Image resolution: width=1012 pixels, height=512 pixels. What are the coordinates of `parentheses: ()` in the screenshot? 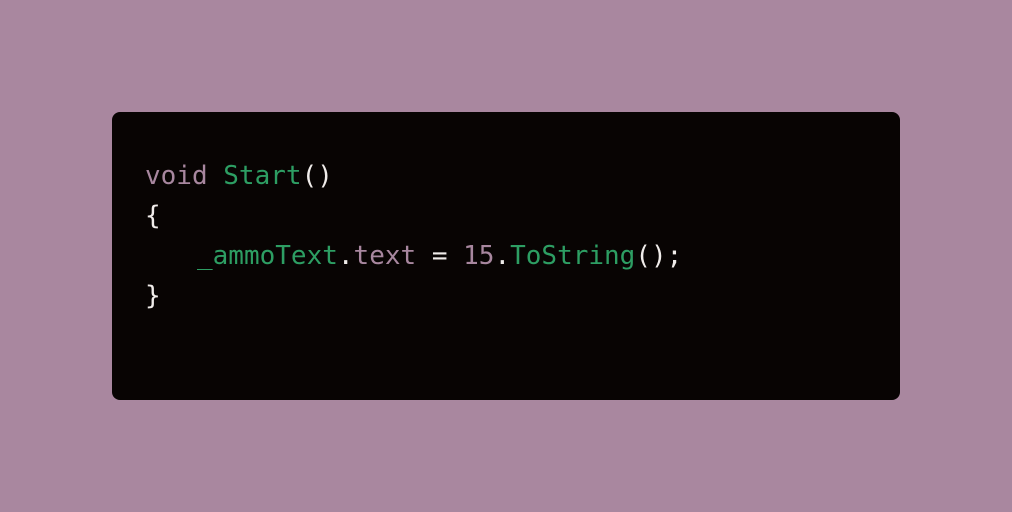 It's located at (317, 176).